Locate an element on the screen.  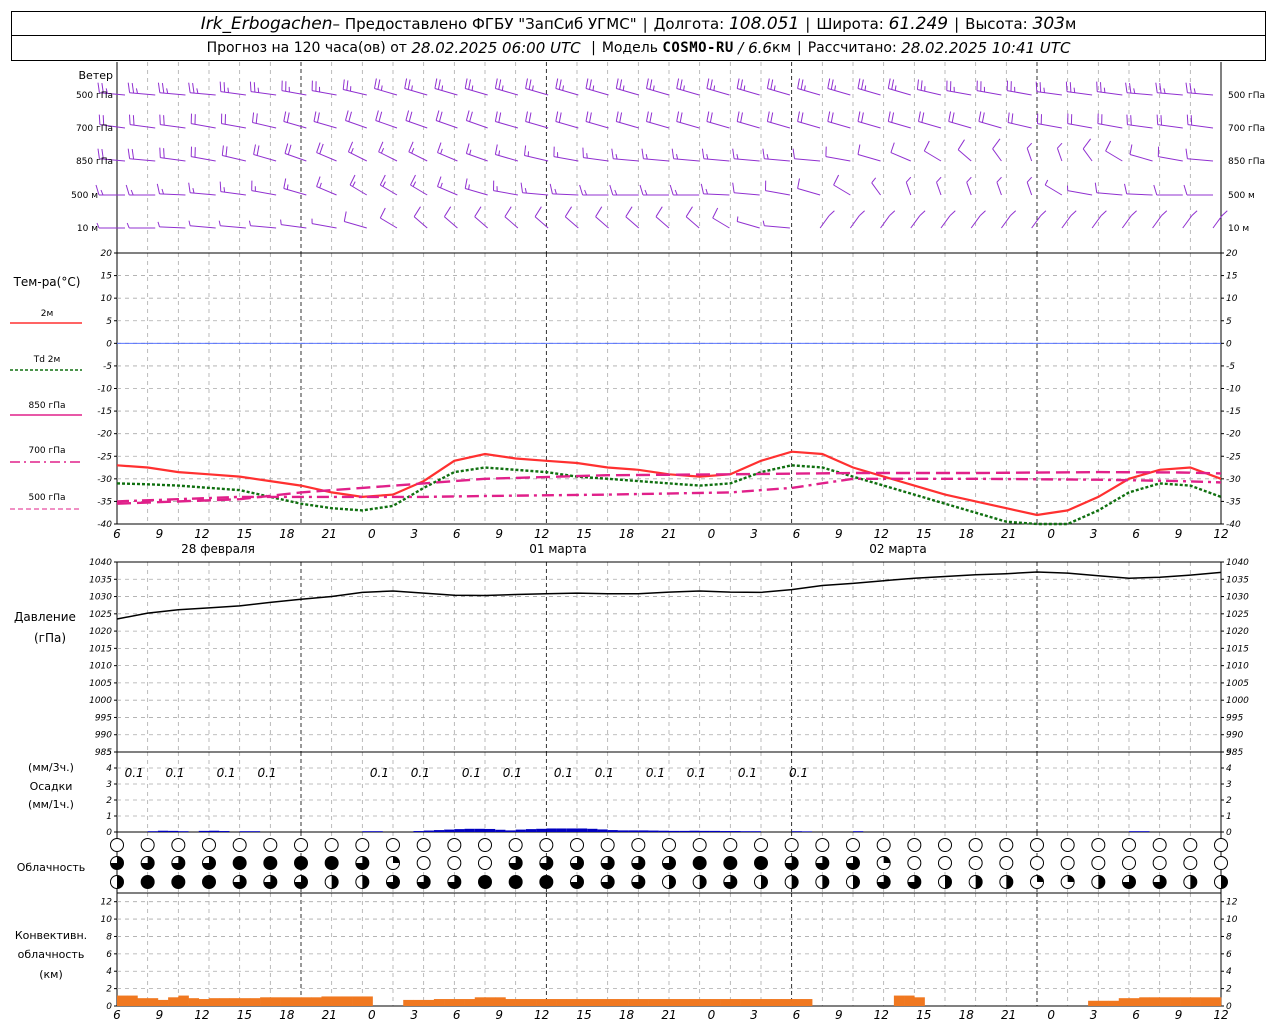
legend-t850: 850 гПа is located at coordinates (46, 406).